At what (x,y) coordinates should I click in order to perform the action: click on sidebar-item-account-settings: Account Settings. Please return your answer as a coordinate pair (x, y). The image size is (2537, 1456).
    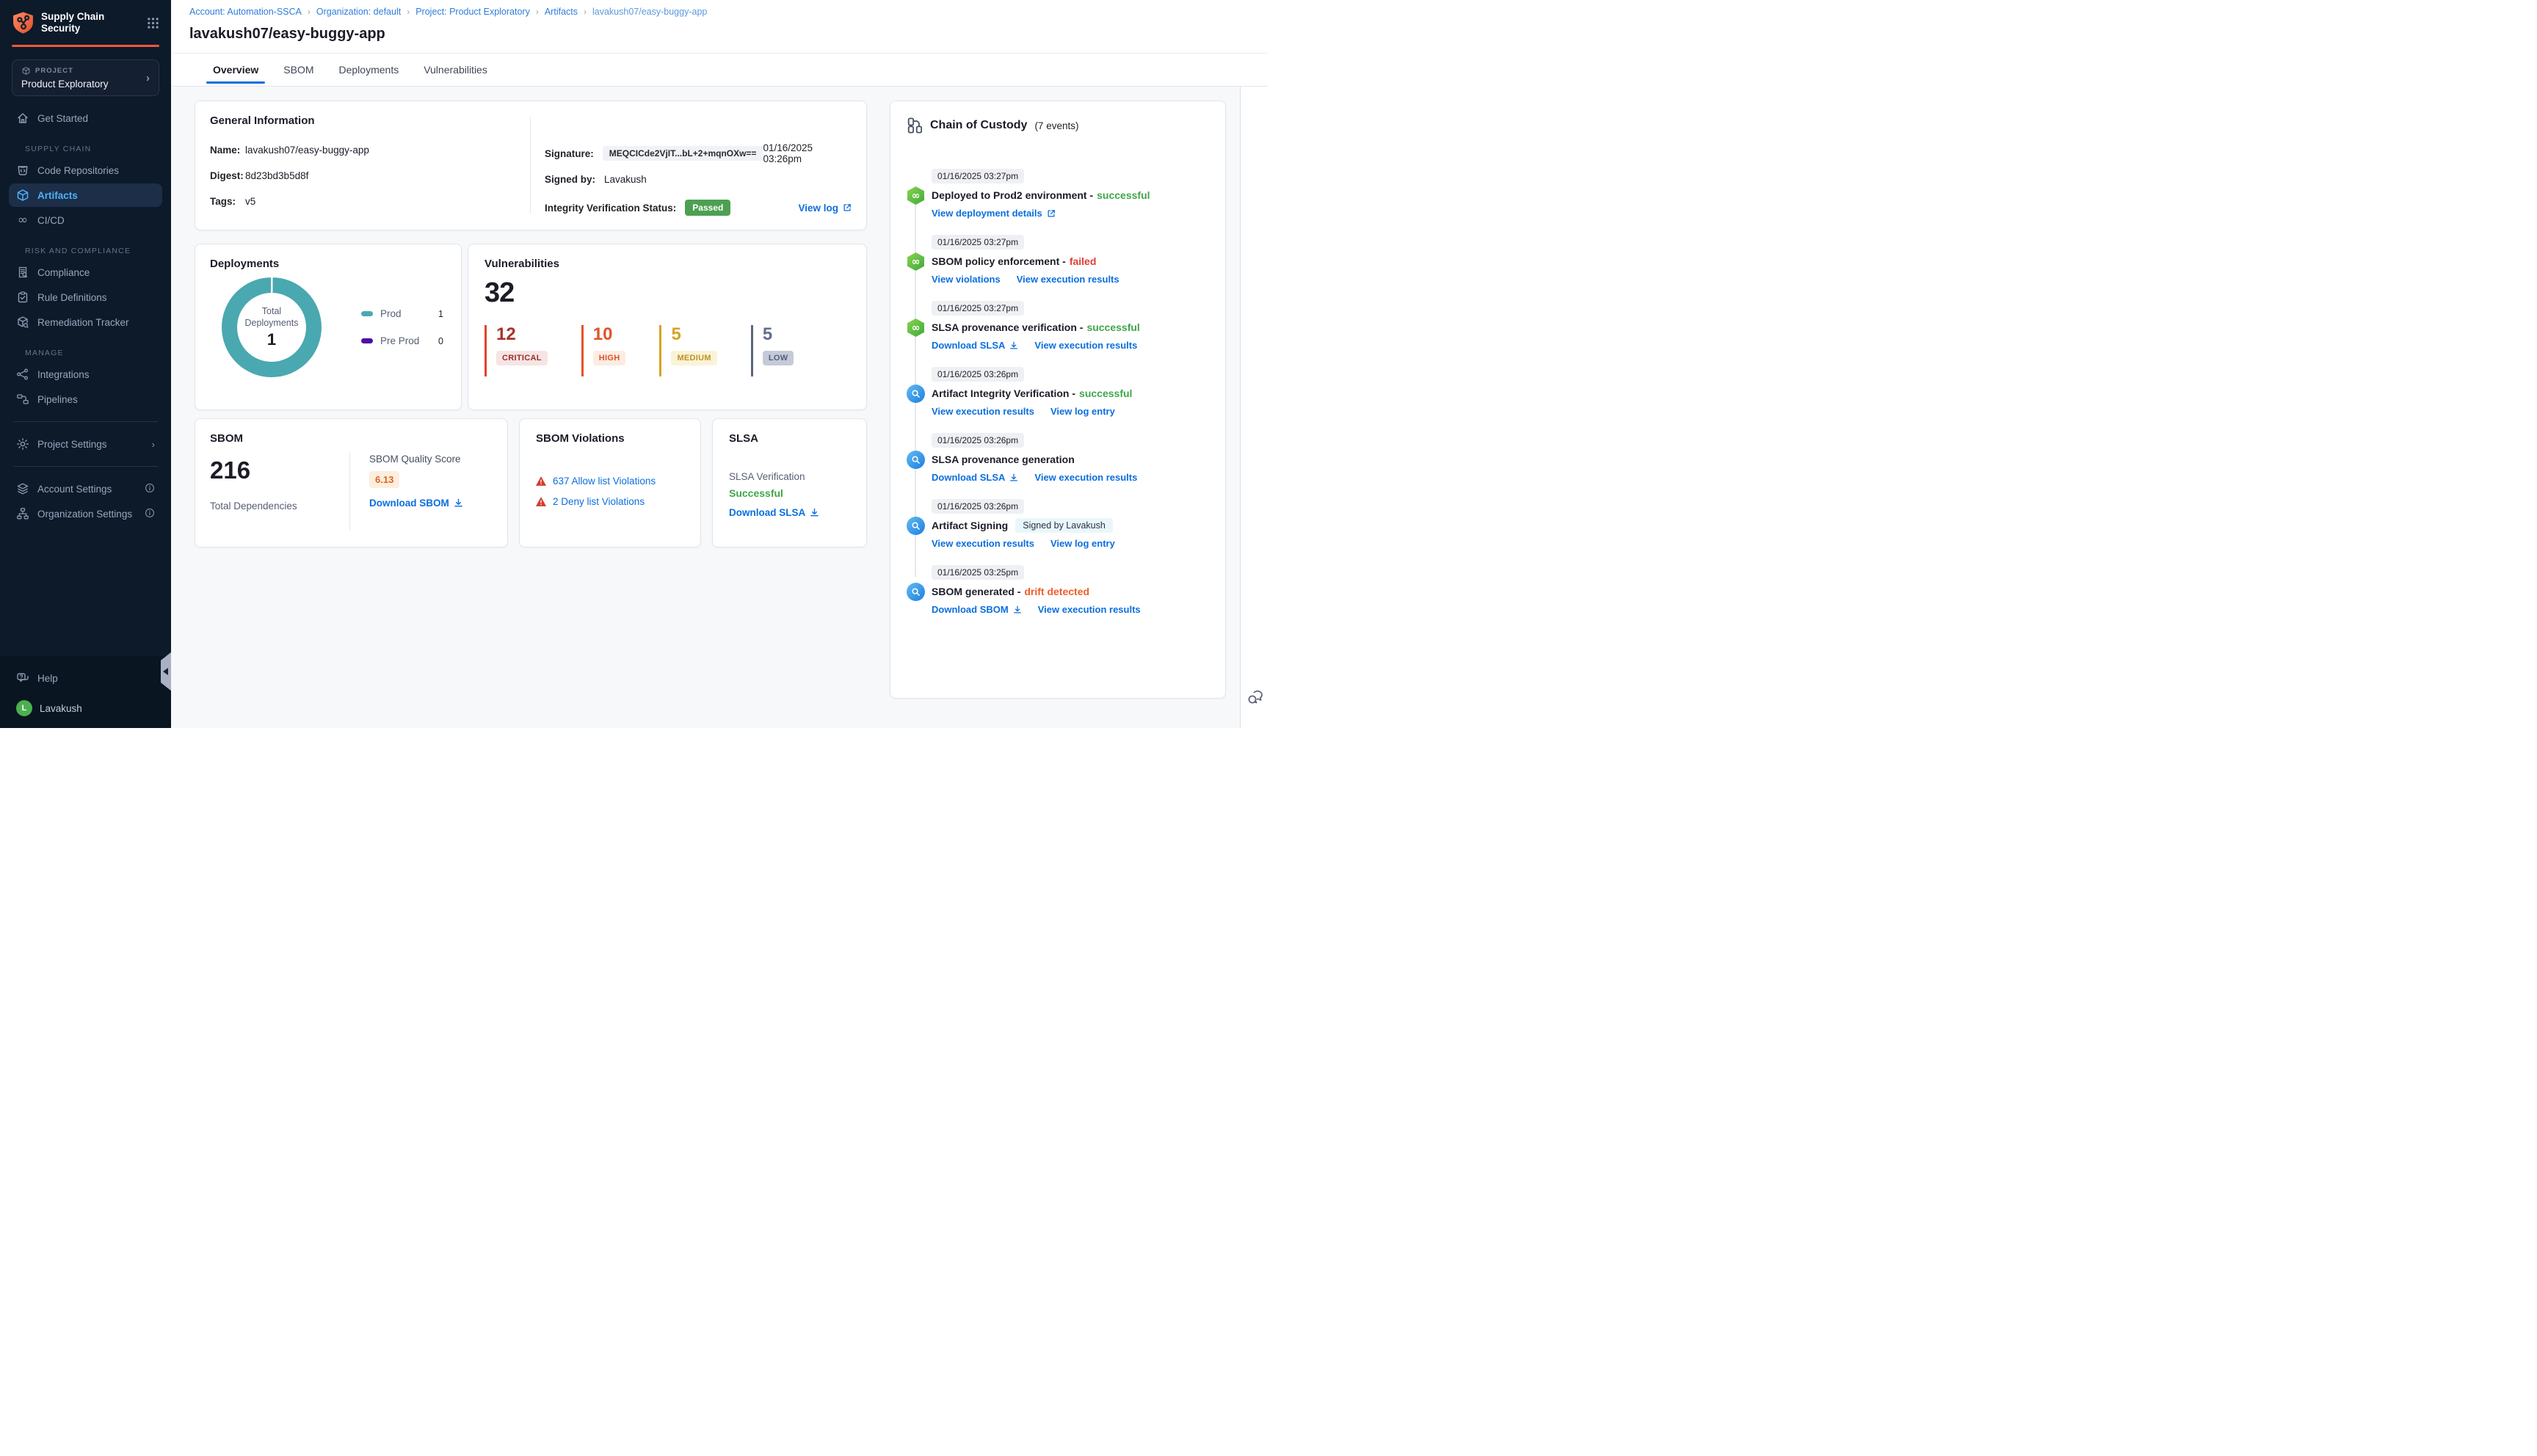
    Looking at the image, I should click on (85, 488).